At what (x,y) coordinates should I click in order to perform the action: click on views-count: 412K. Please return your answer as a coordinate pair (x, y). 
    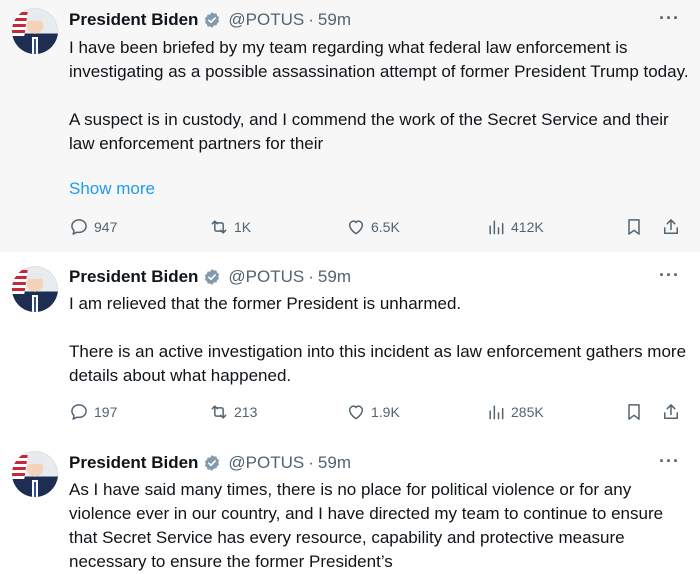
    Looking at the image, I should click on (527, 227).